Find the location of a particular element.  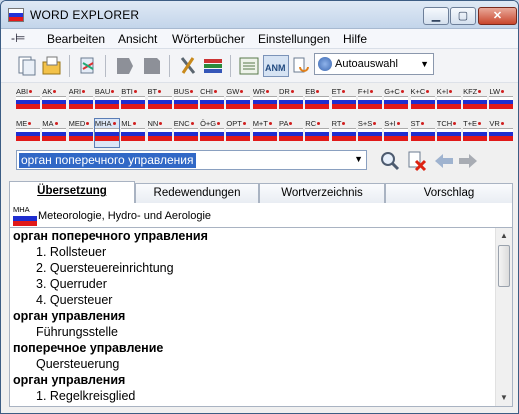

dictionary-code: CHI is located at coordinates (212, 91).